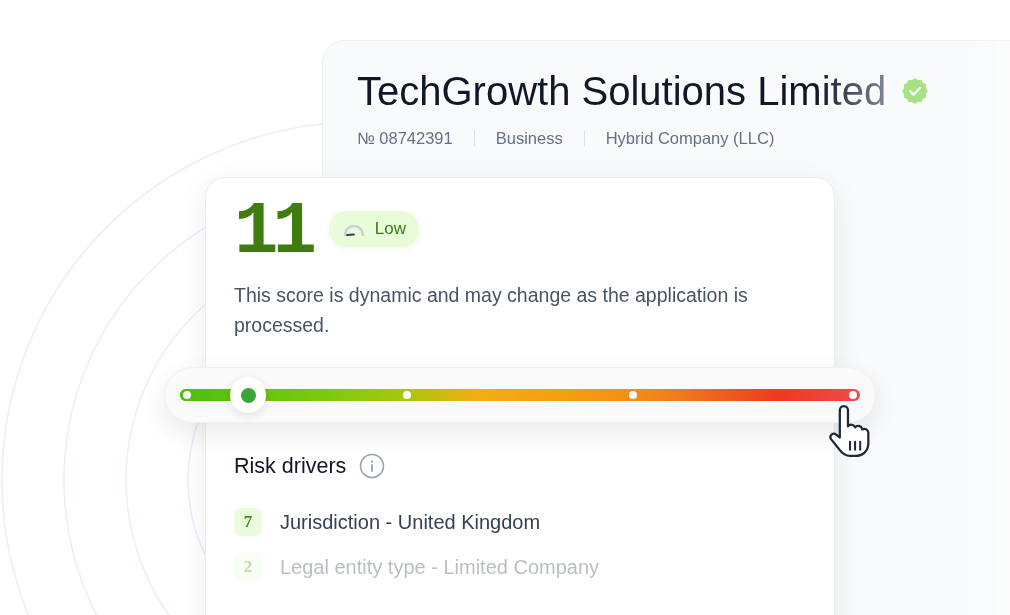 This screenshot has height=615, width=1010. What do you see at coordinates (405, 138) in the screenshot?
I see `company-detail: № 08742391` at bounding box center [405, 138].